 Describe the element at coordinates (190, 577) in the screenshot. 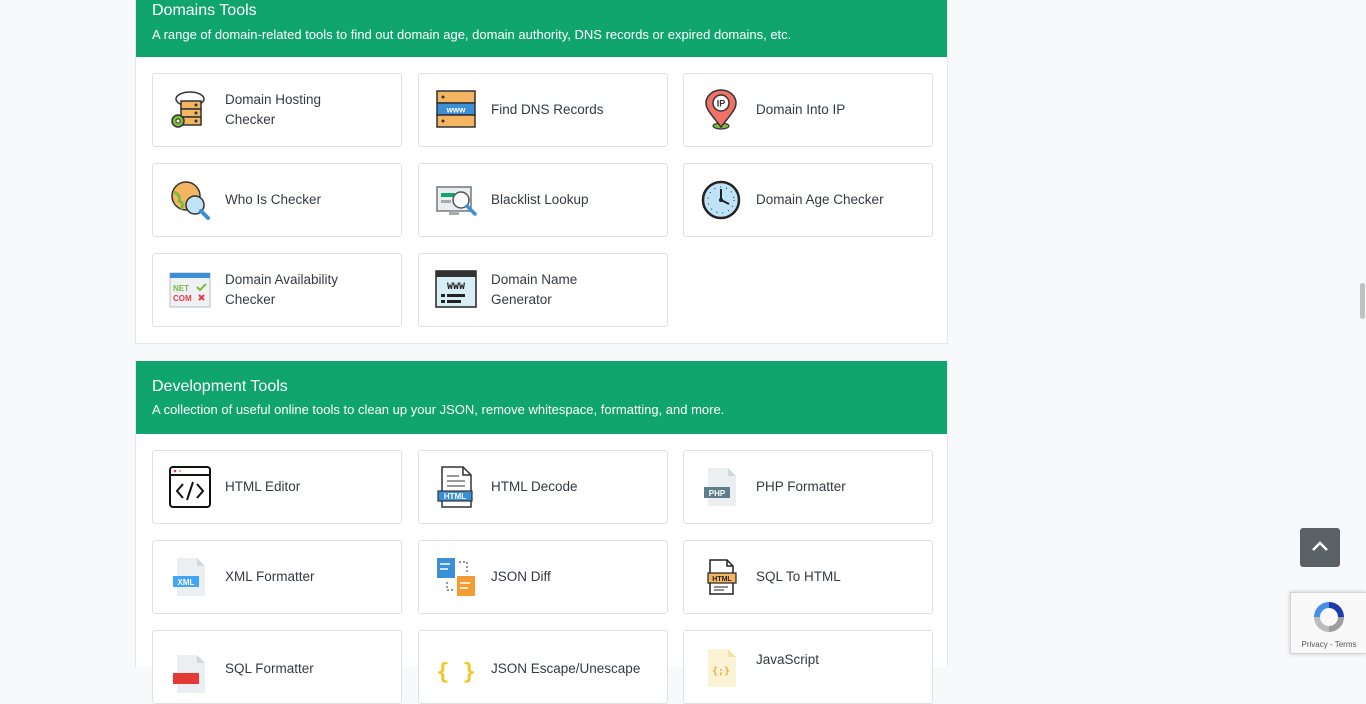

I see `xml-file-icon: XML` at that location.